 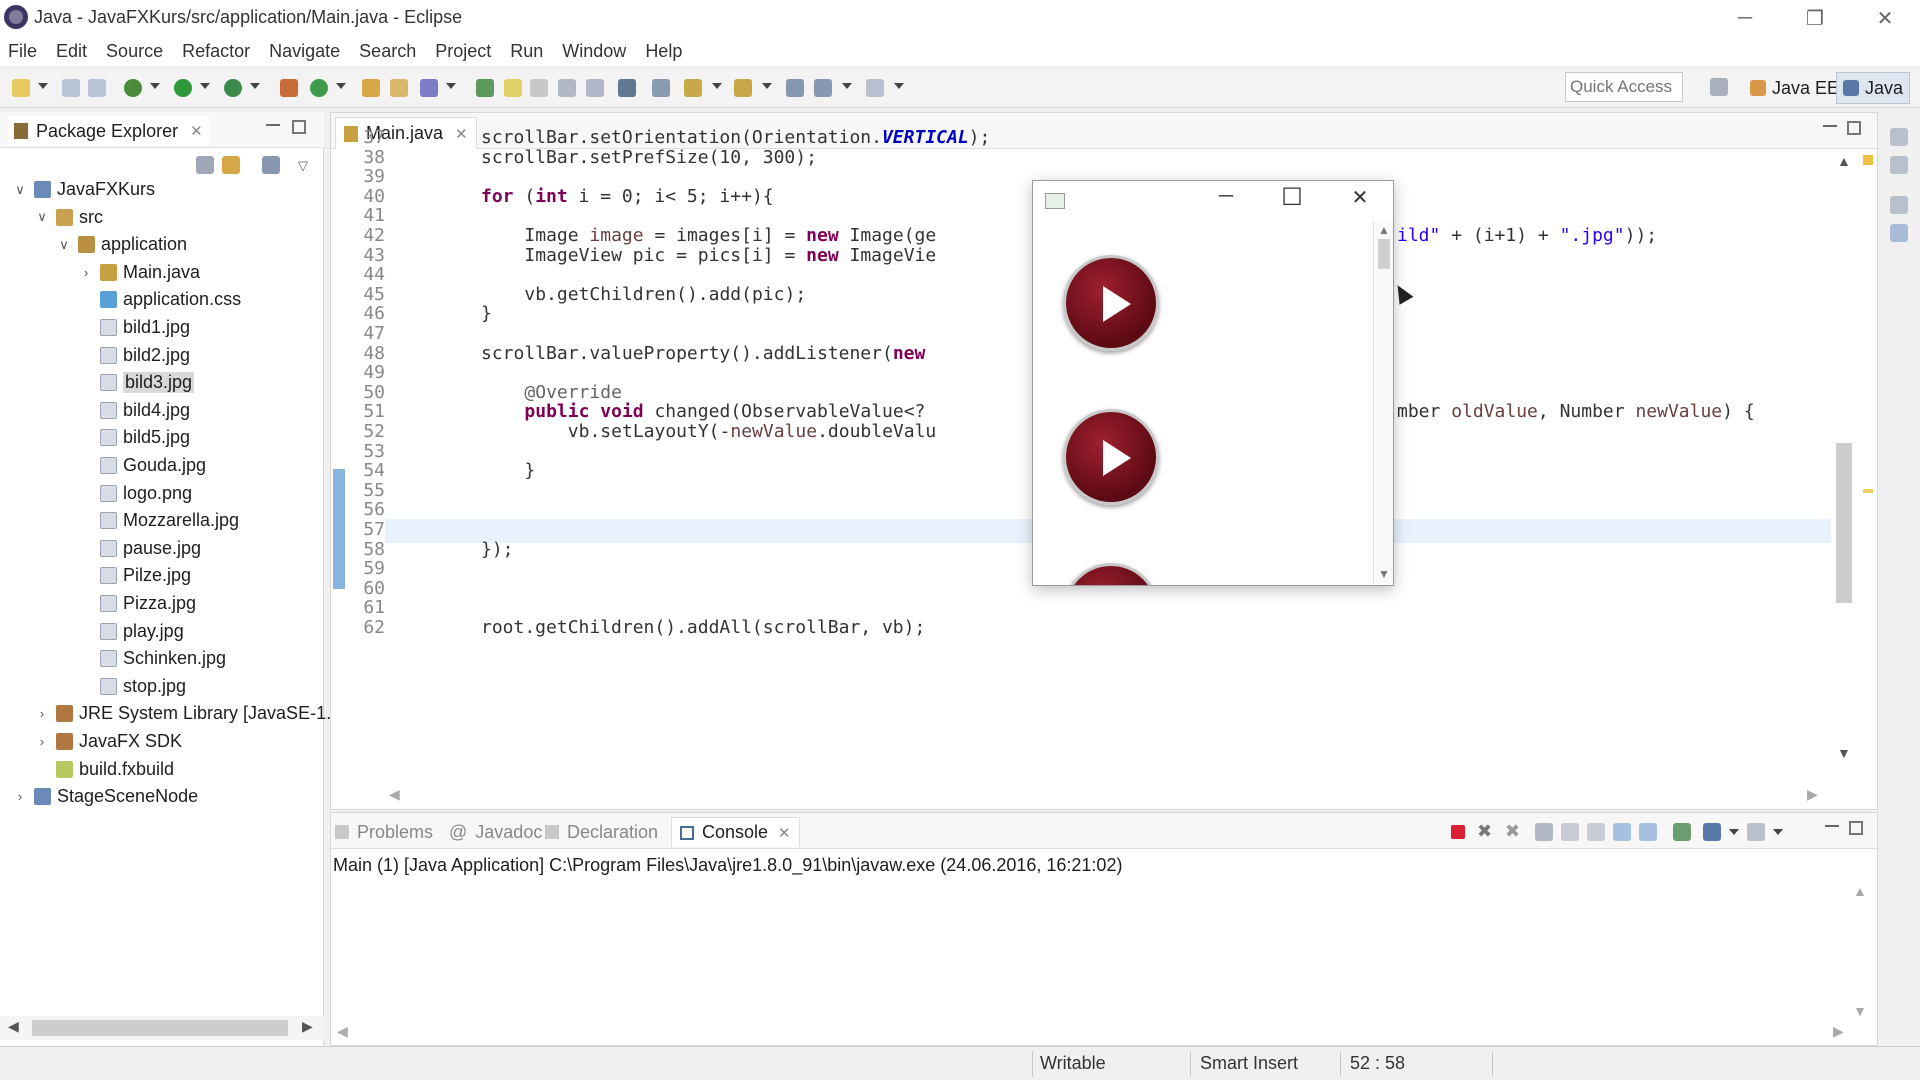 I want to click on console-vertical-scrollbar: ▲ ▼, so click(x=1861, y=955).